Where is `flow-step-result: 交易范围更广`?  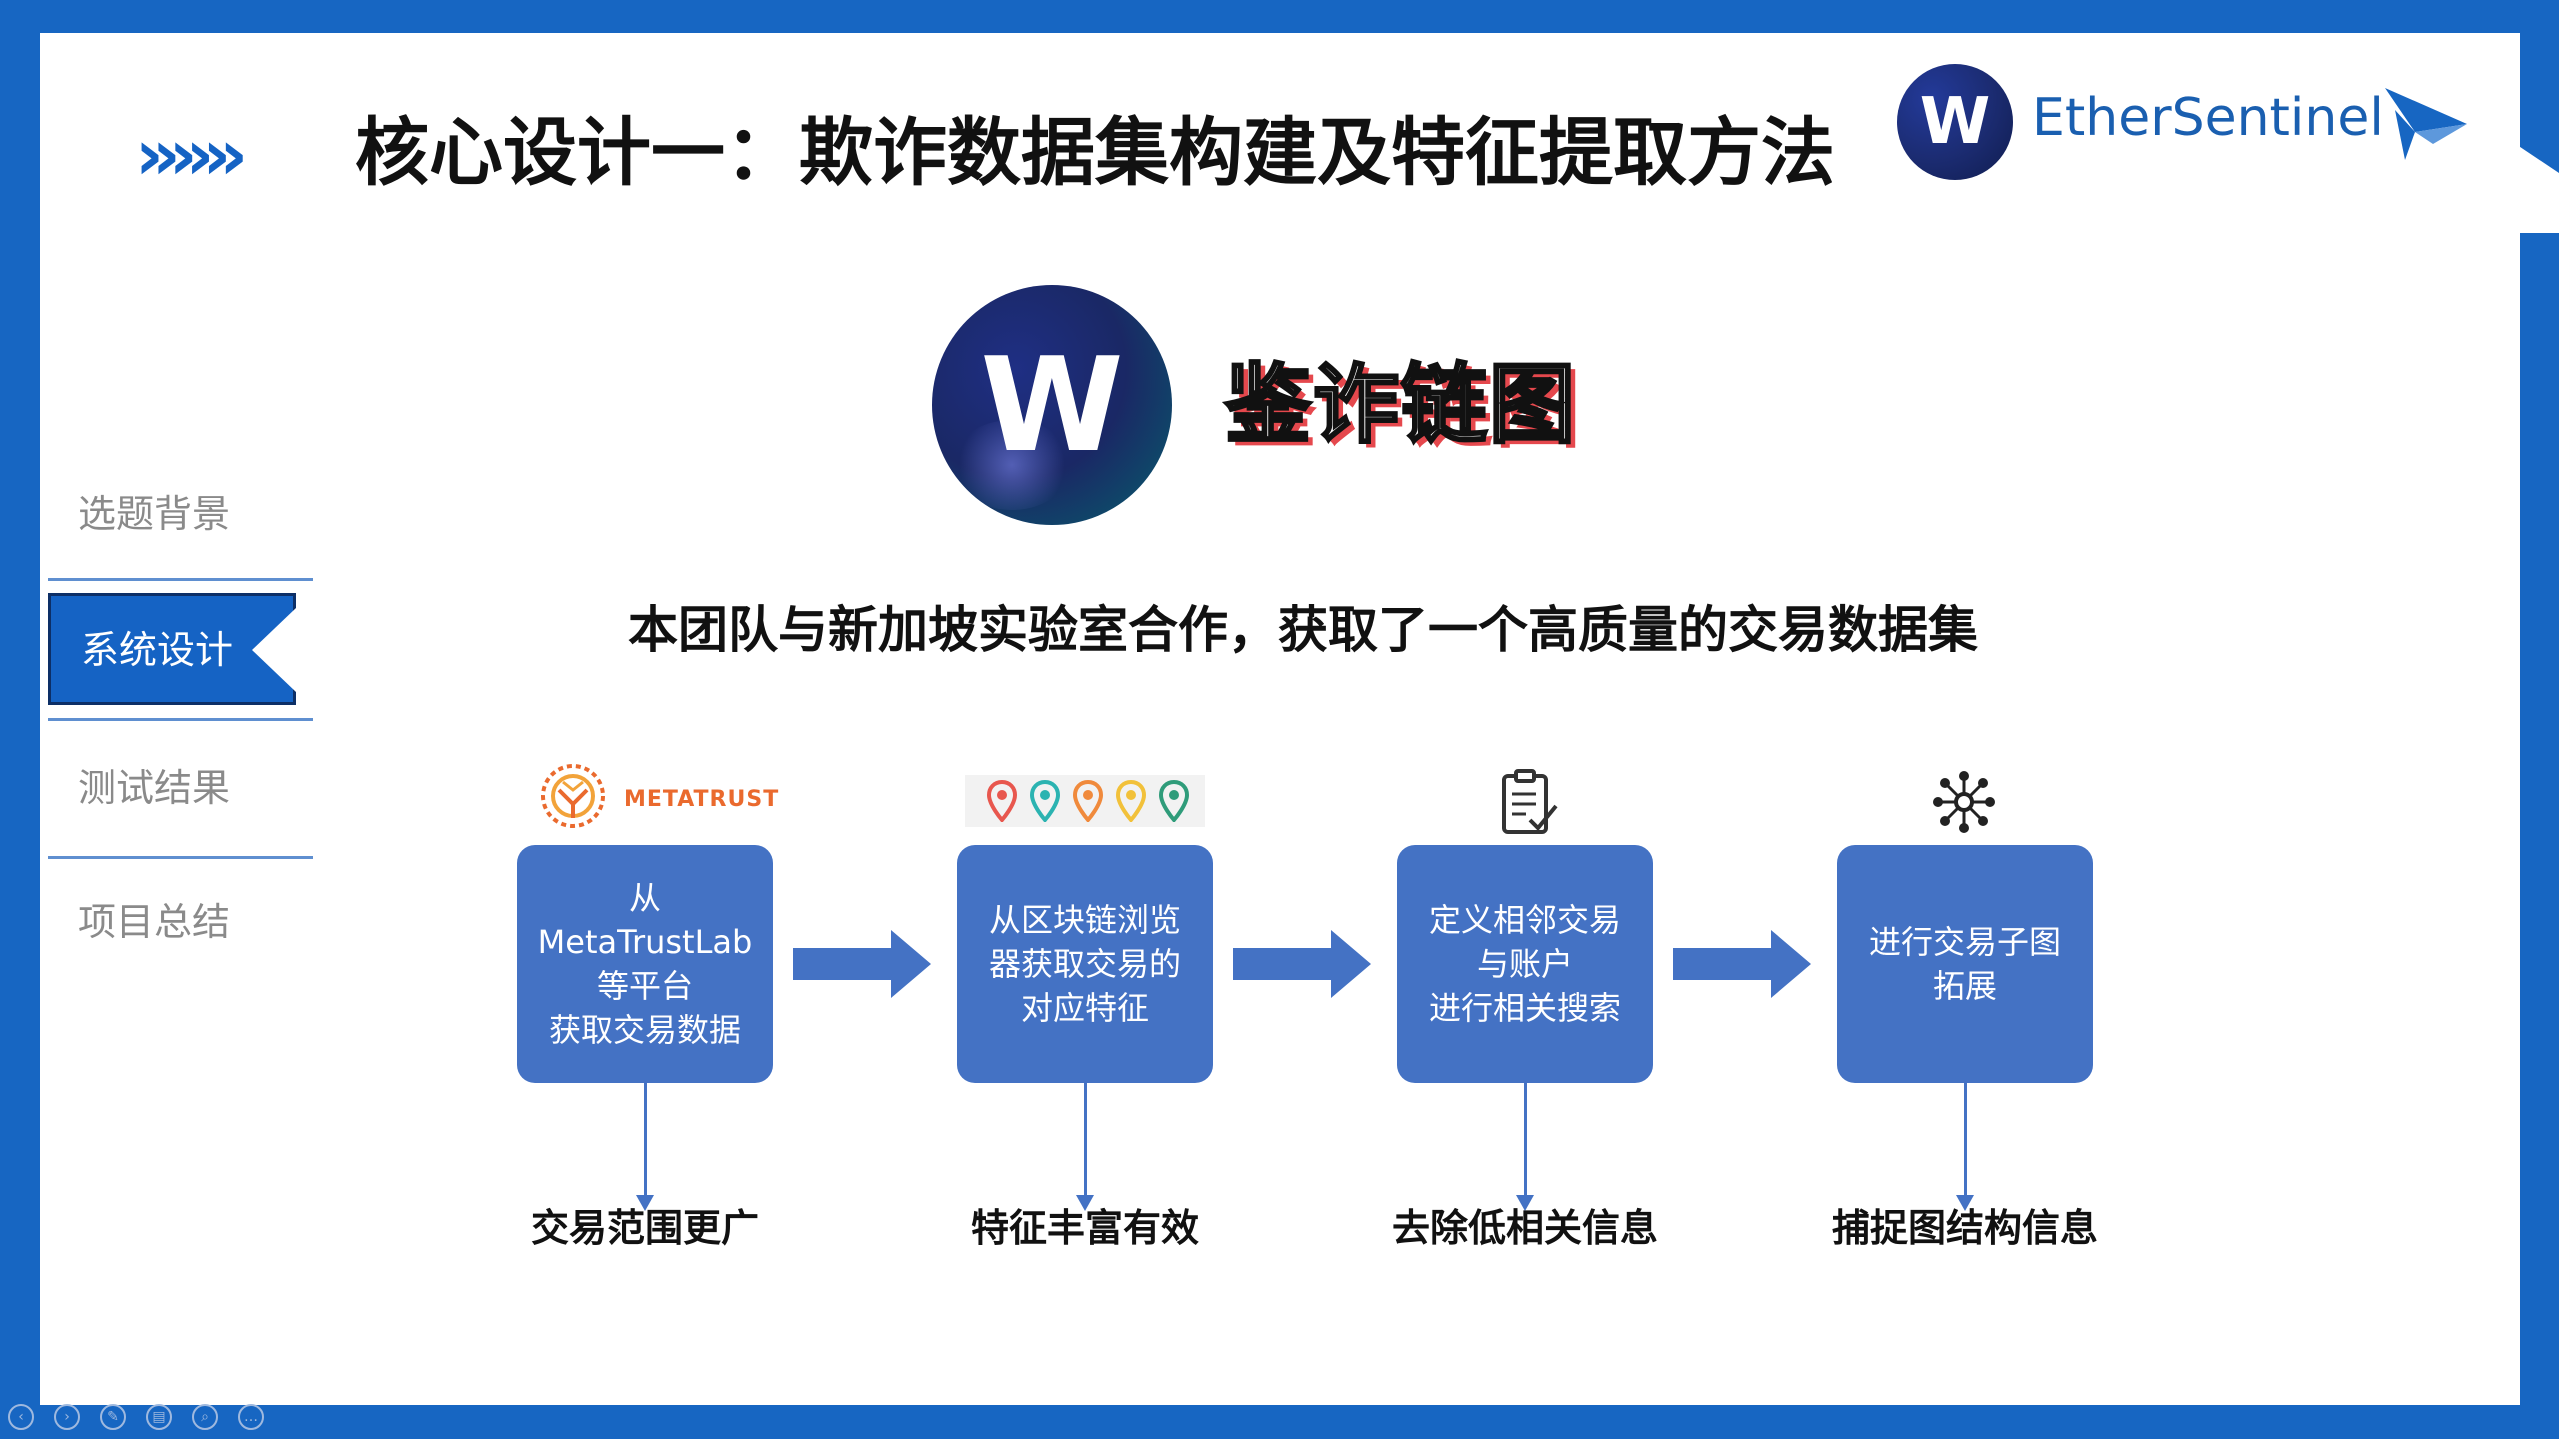
flow-step-result: 交易范围更广 is located at coordinates (644, 1228).